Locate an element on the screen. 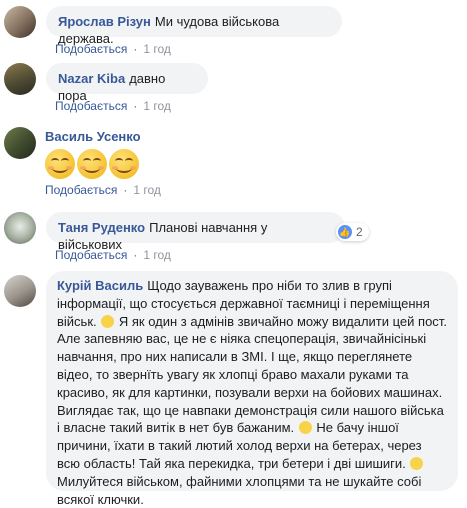 The width and height of the screenshot is (467, 508). comment-author-link: Курій Василь is located at coordinates (100, 285).